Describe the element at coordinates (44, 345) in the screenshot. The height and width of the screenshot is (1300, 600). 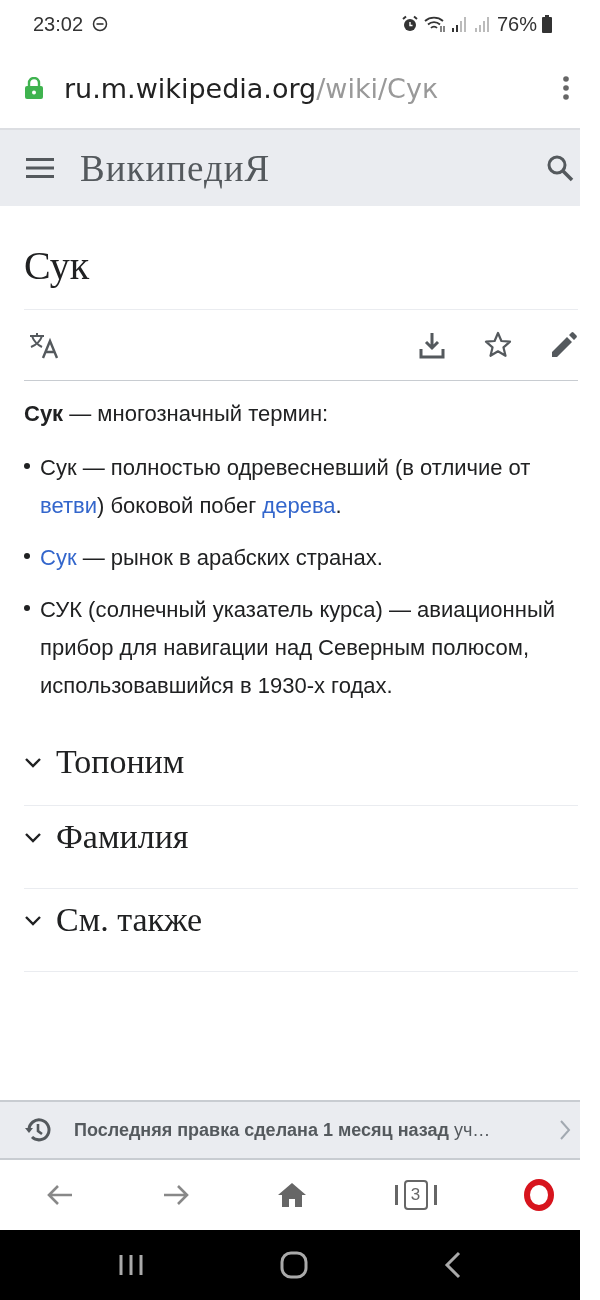
I see `translate-icon` at that location.